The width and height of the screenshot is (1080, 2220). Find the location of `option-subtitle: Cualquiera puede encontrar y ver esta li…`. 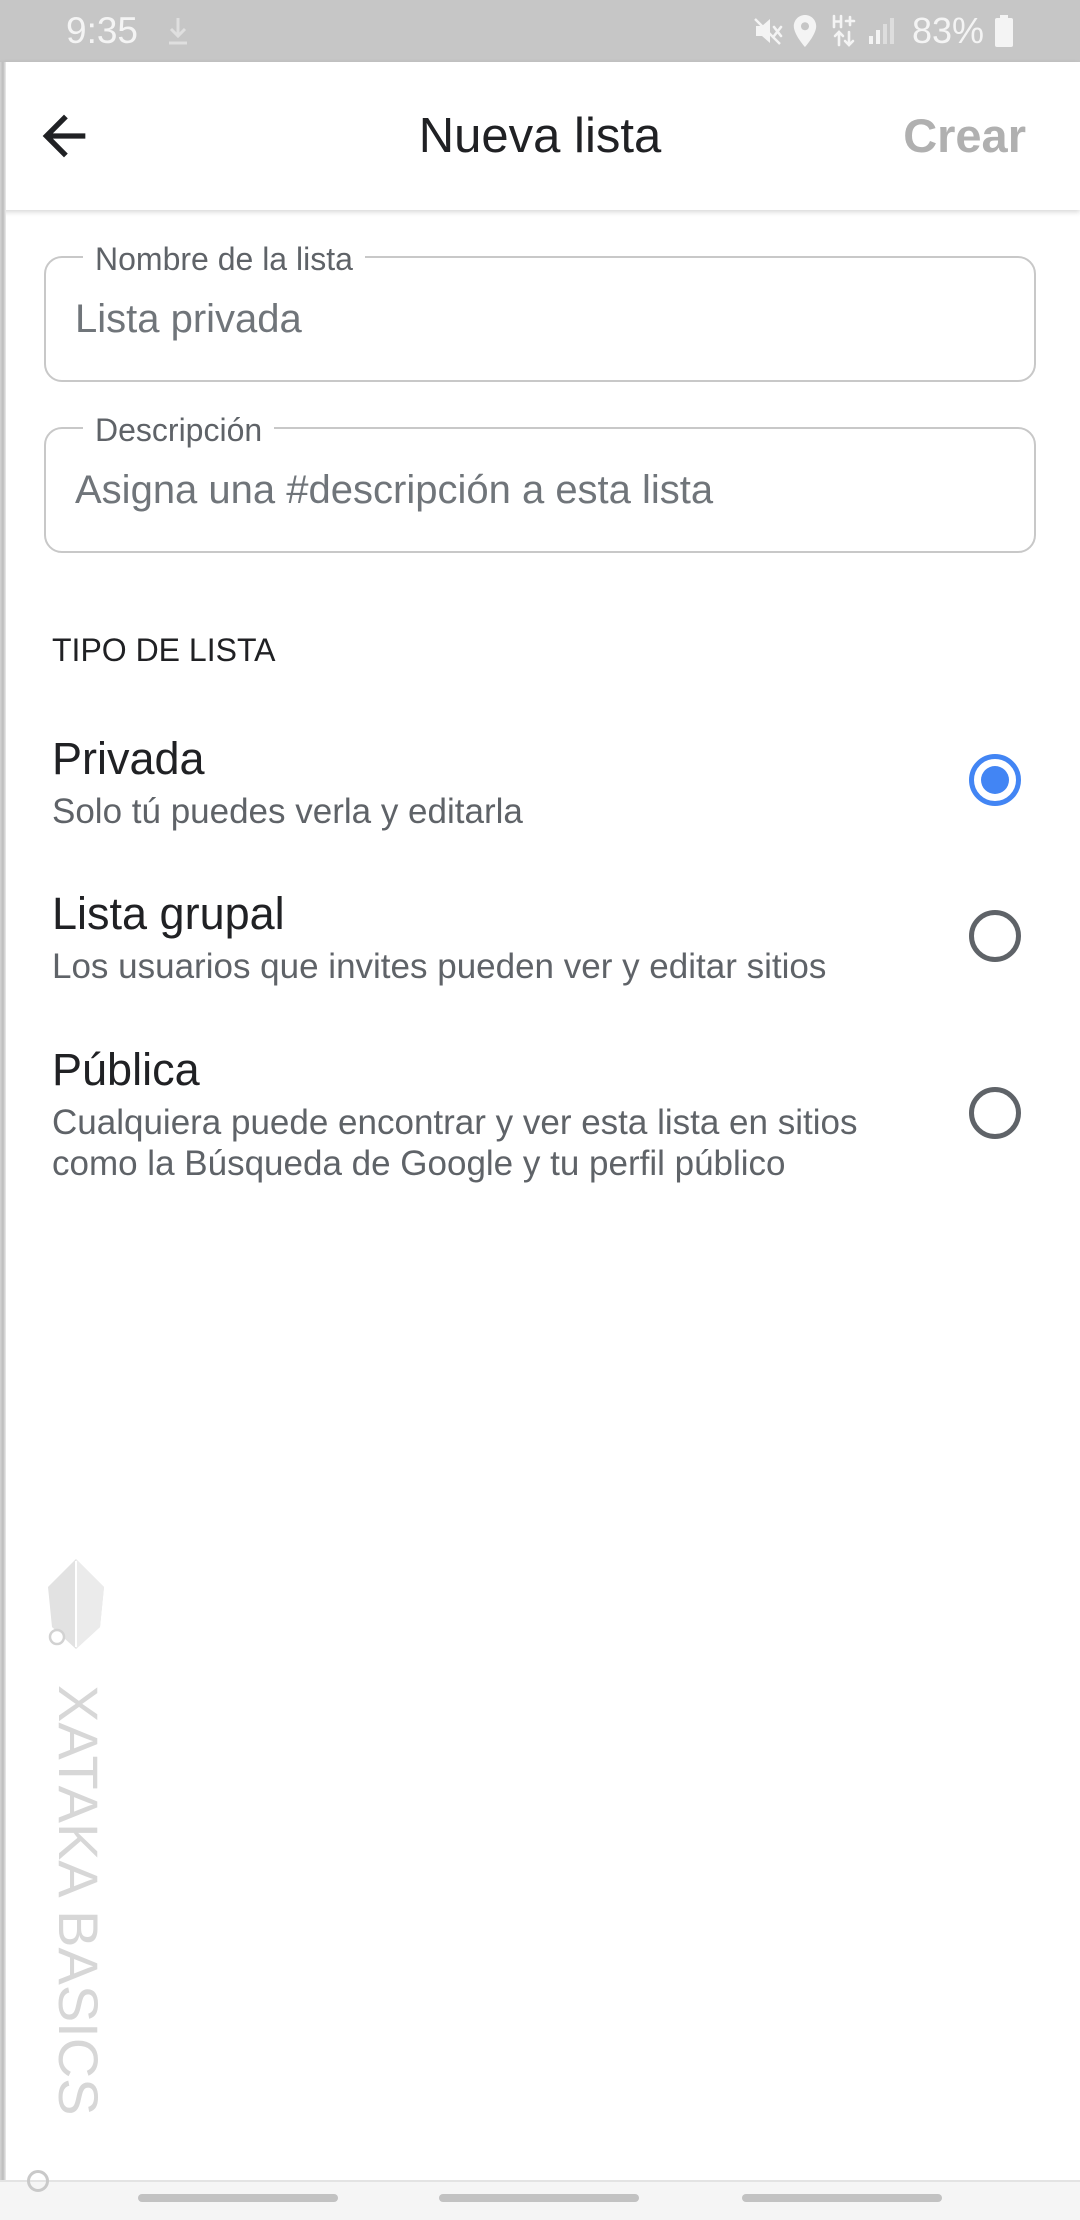

option-subtitle: Cualquiera puede encontrar y ver esta li… is located at coordinates (455, 1143).